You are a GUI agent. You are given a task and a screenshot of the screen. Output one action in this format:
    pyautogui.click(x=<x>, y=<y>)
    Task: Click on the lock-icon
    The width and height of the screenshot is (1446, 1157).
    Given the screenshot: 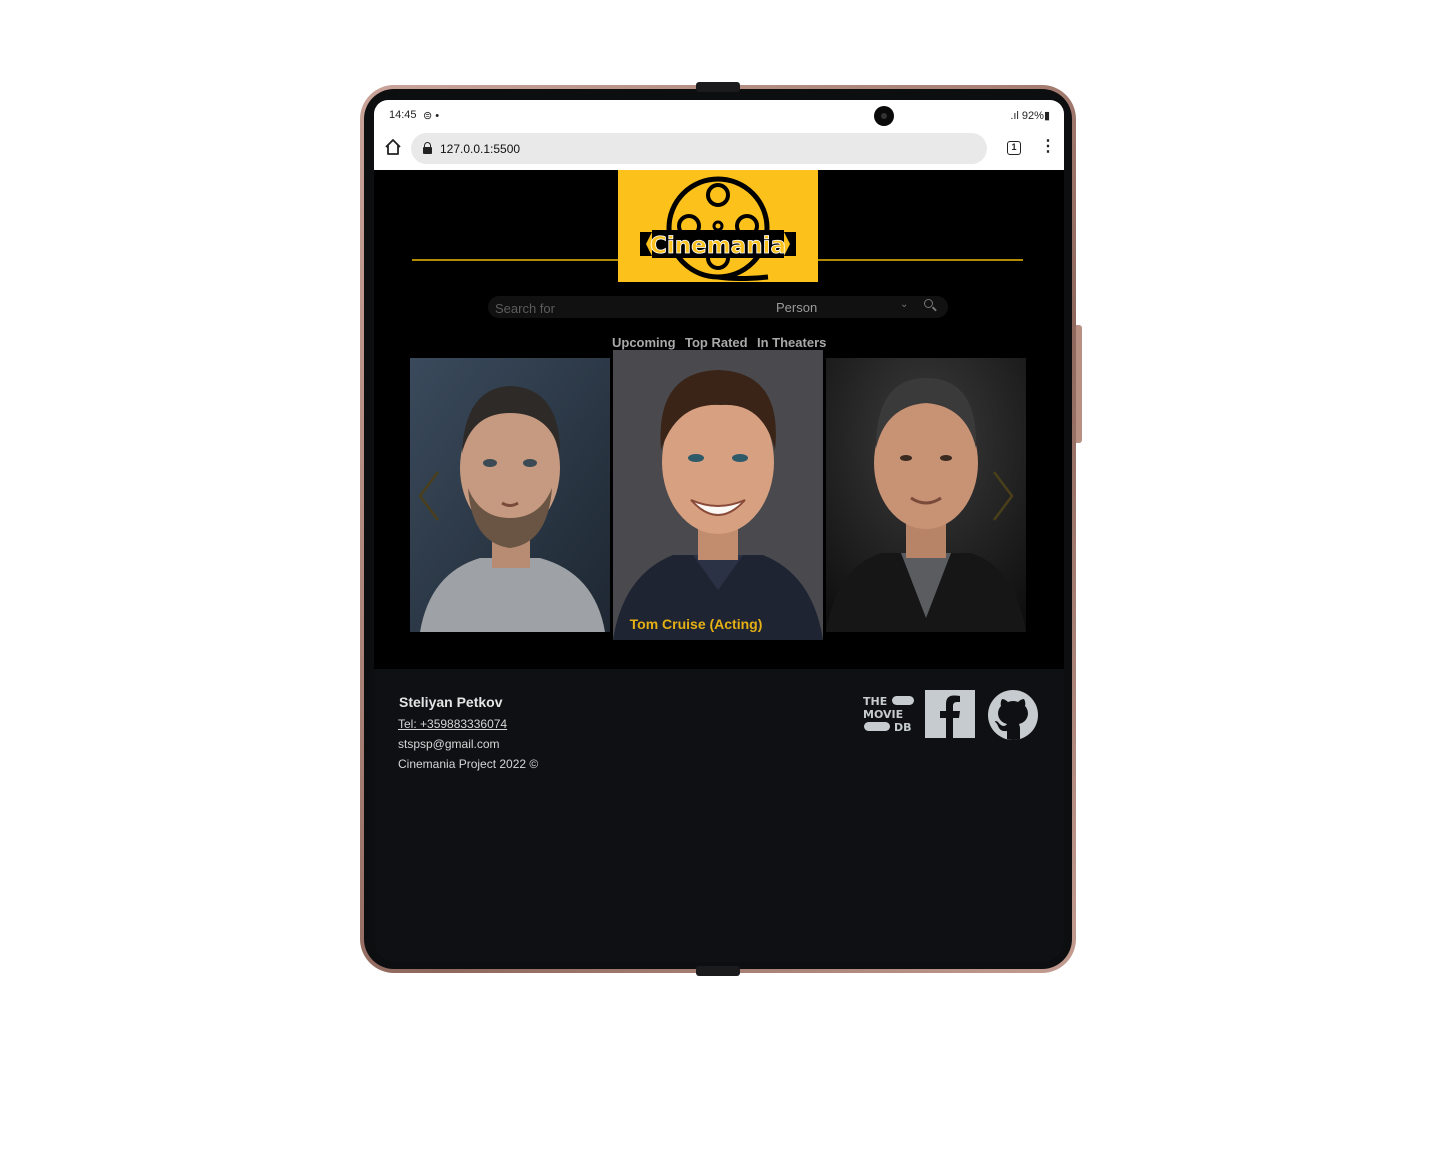 What is the action you would take?
    pyautogui.click(x=427, y=148)
    